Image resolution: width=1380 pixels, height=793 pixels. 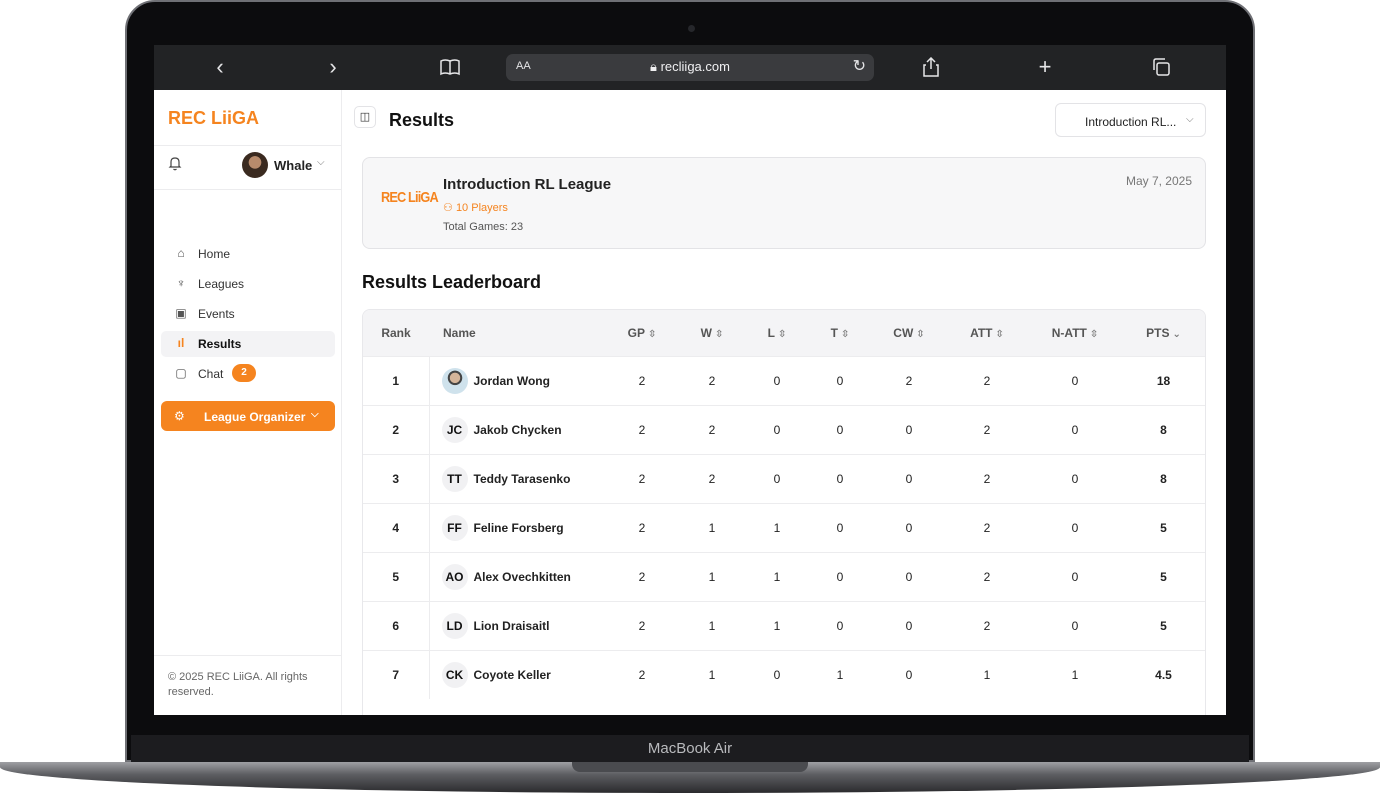 I want to click on cell-name: Jordan Wong, so click(x=518, y=380).